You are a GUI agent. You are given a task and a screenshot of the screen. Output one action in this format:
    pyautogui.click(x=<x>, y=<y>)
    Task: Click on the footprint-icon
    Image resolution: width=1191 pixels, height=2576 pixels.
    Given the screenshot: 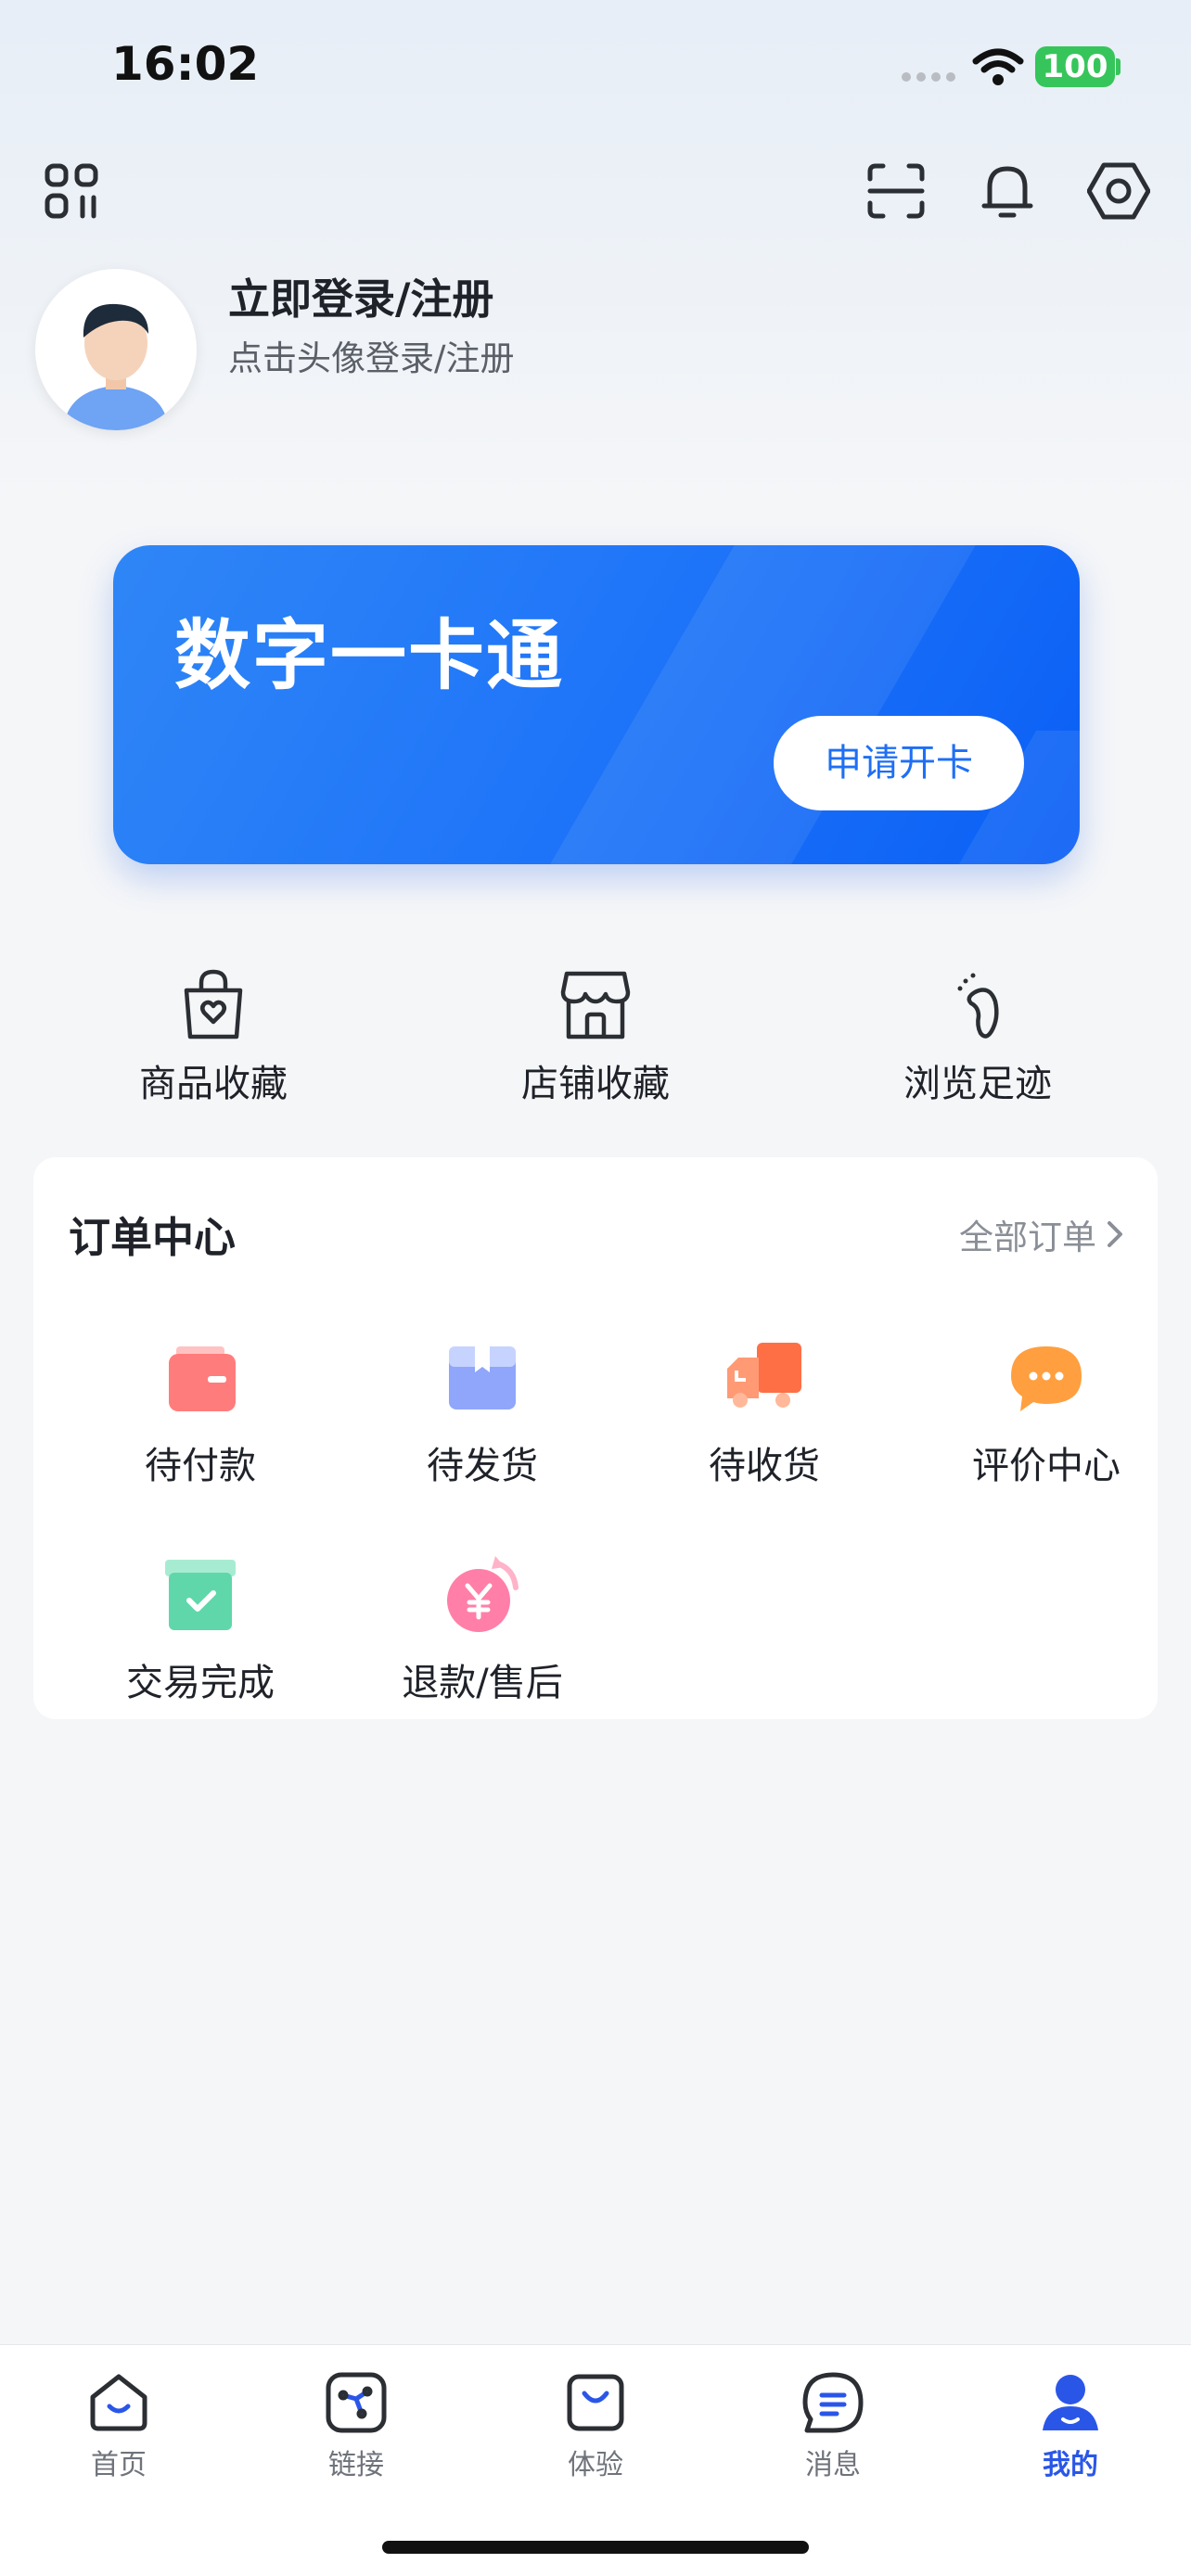 What is the action you would take?
    pyautogui.click(x=978, y=1006)
    